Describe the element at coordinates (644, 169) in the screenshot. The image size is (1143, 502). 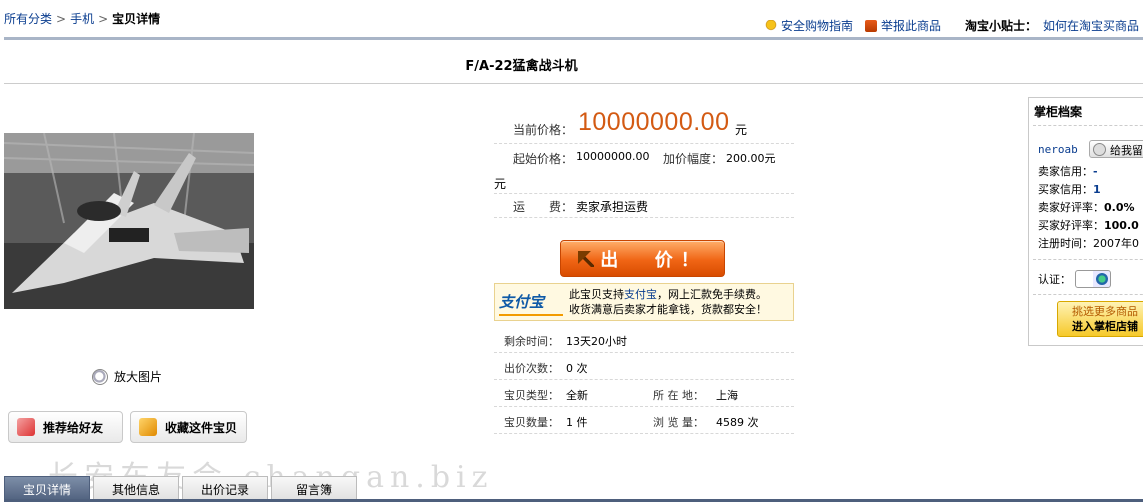
I see `start-price-row: 起始价格： 10000000.00 加价幅度： 200.00元 元` at that location.